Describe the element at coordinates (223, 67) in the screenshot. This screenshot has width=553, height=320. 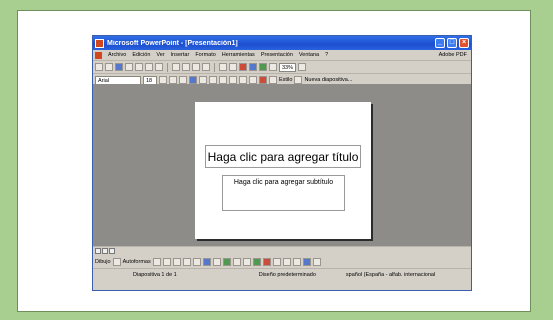
I see `undo-icon` at that location.